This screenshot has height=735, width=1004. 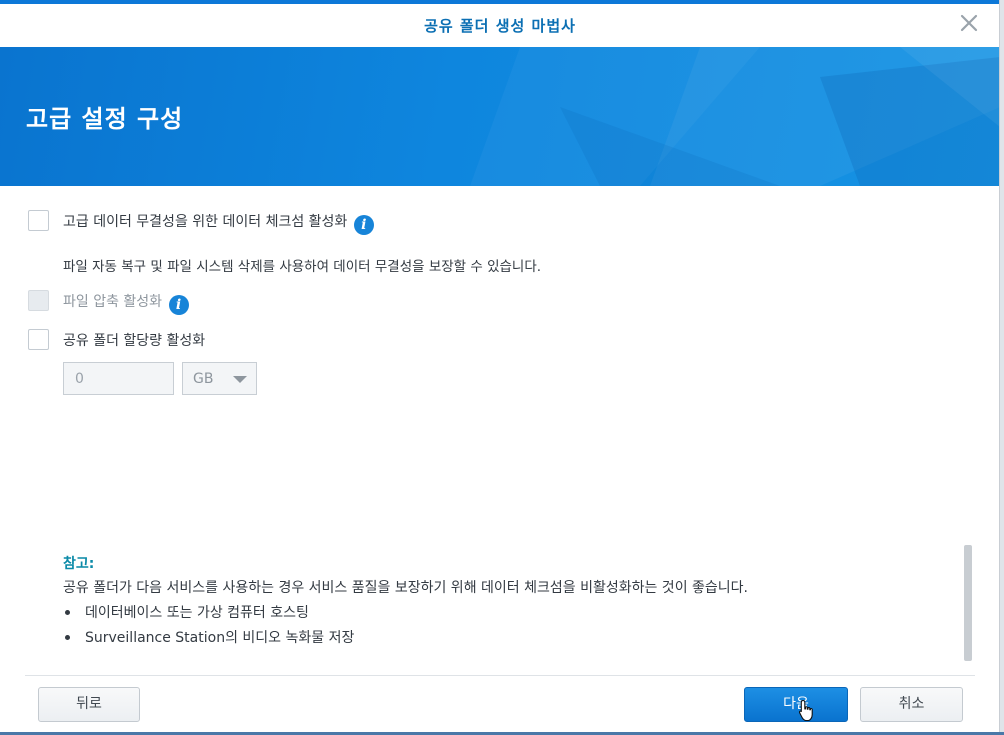 I want to click on quota-checkbox, so click(x=38, y=339).